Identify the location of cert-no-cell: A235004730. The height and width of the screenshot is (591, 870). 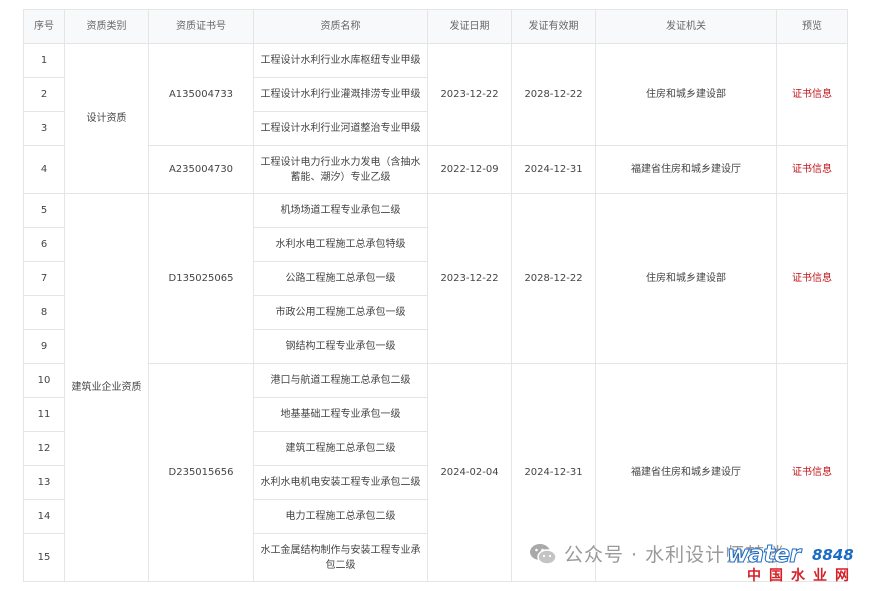
(201, 169).